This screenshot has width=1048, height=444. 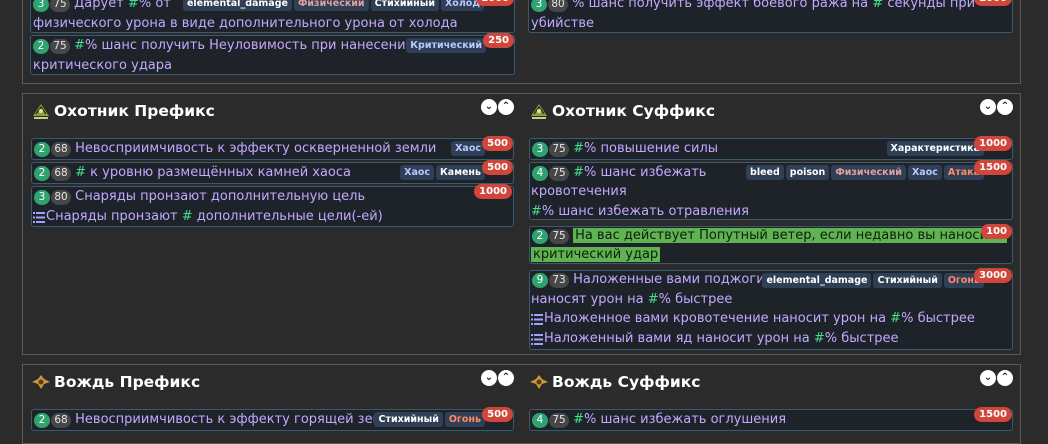 I want to click on mod-avoid-stun: 4 75 #% шанс избежать оглушения 1500, so click(x=771, y=419).